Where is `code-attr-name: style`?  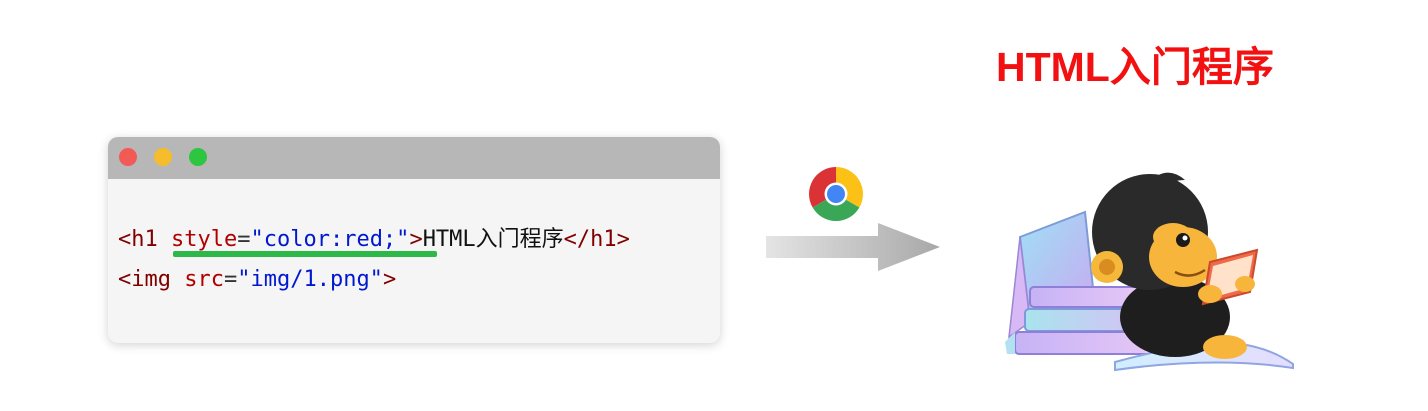
code-attr-name: style is located at coordinates (204, 239).